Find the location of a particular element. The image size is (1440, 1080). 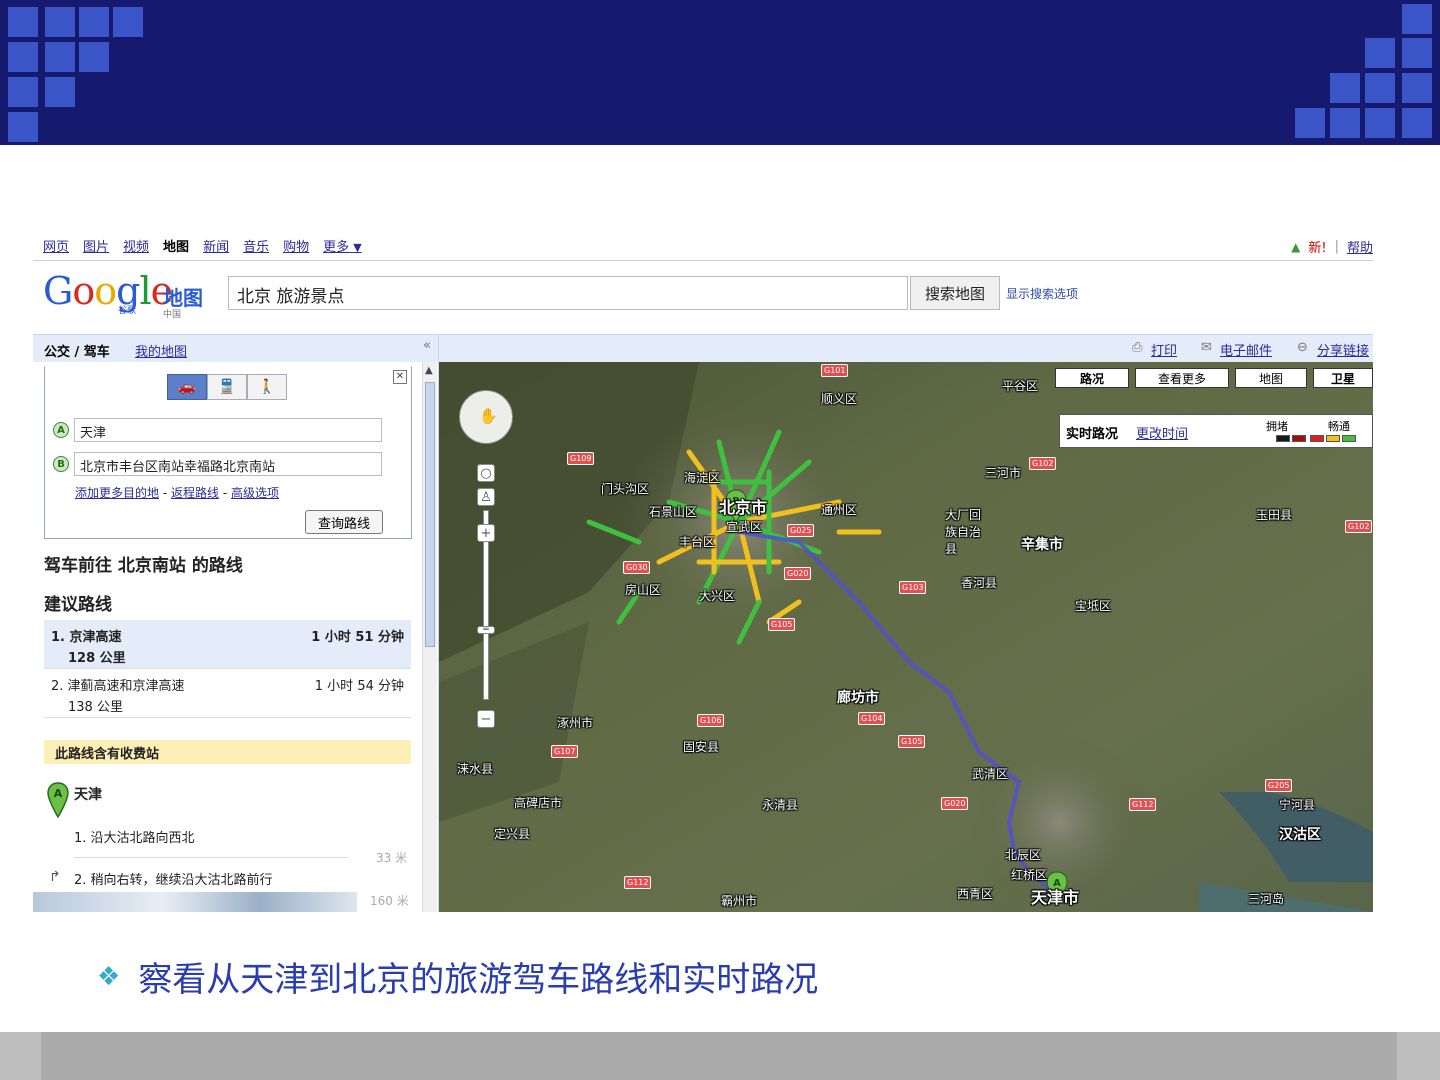

map-label: 房山区 is located at coordinates (643, 590).